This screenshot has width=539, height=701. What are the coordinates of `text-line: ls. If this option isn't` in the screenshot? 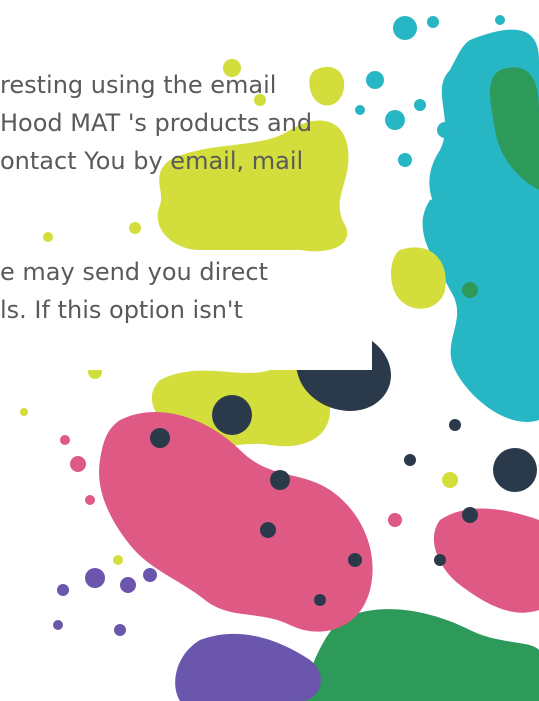 It's located at (121, 310).